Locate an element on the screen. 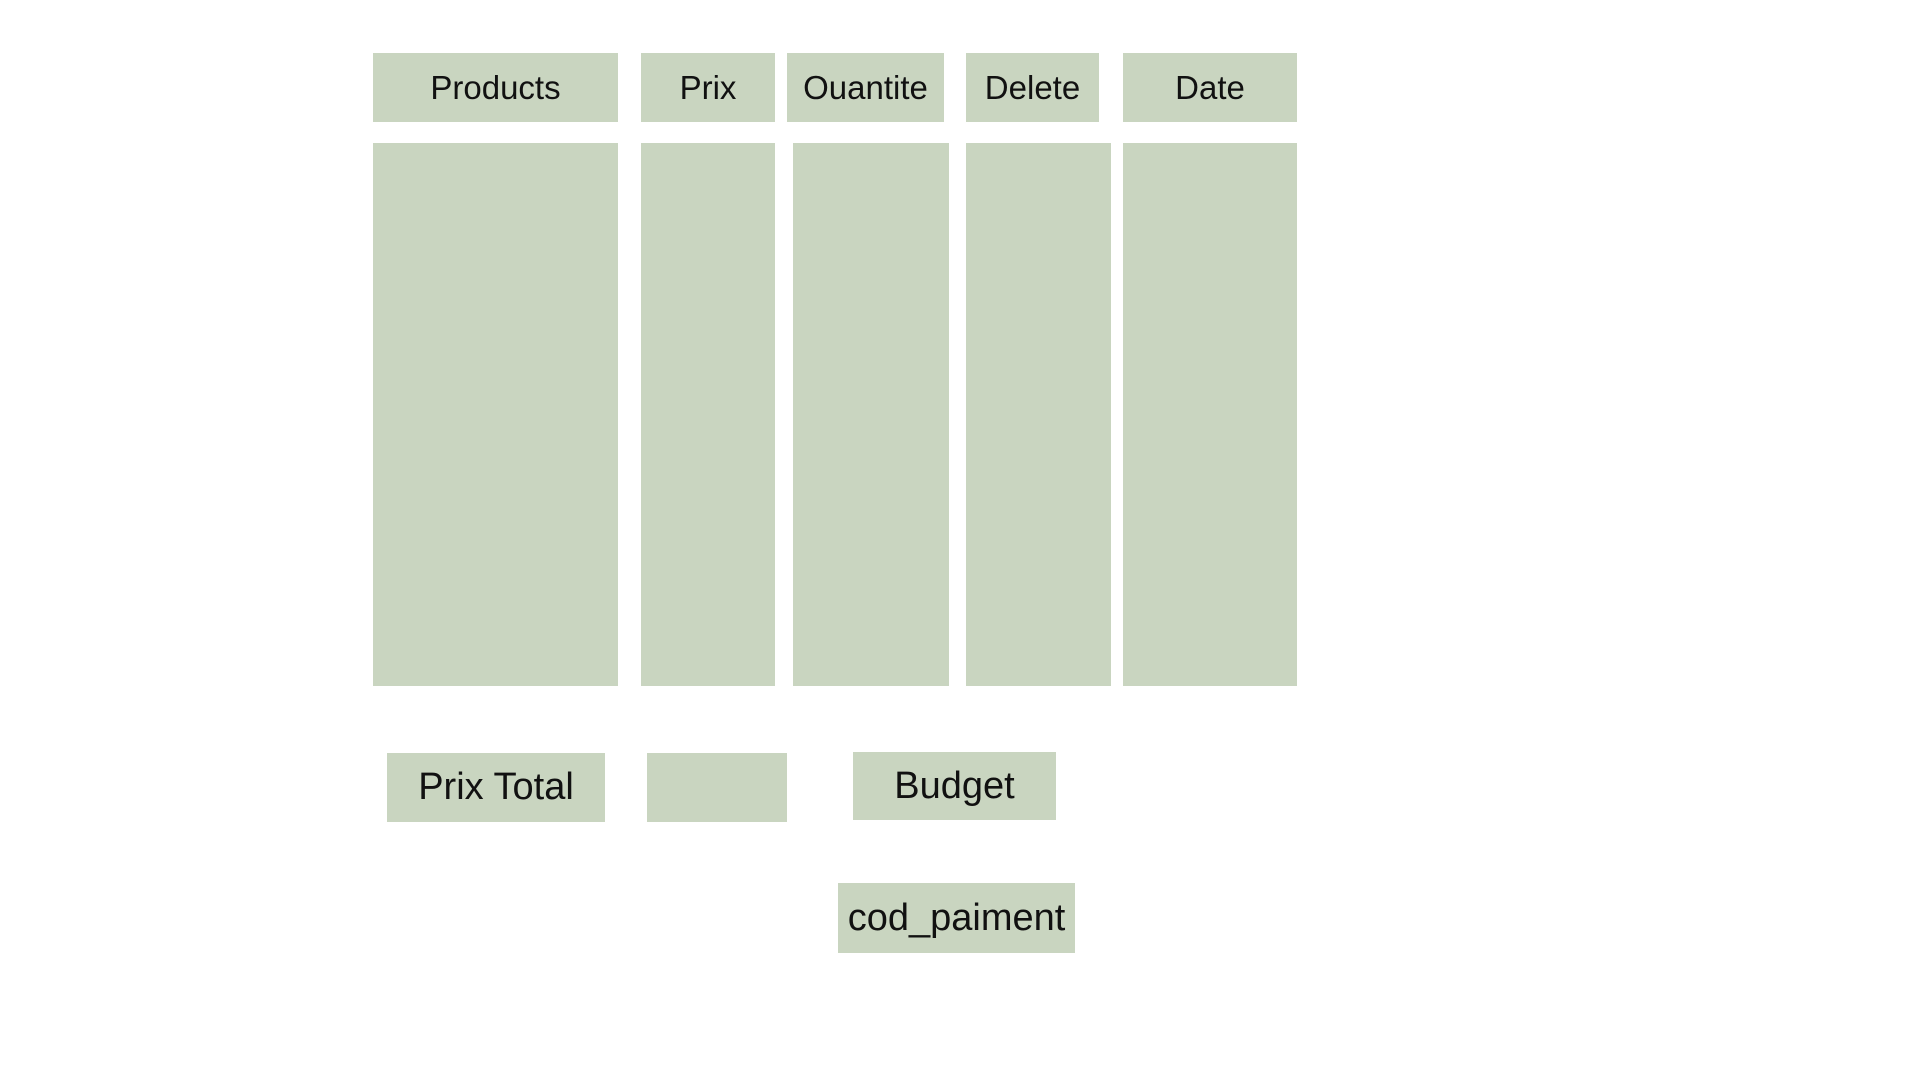  date-column is located at coordinates (1210, 414).